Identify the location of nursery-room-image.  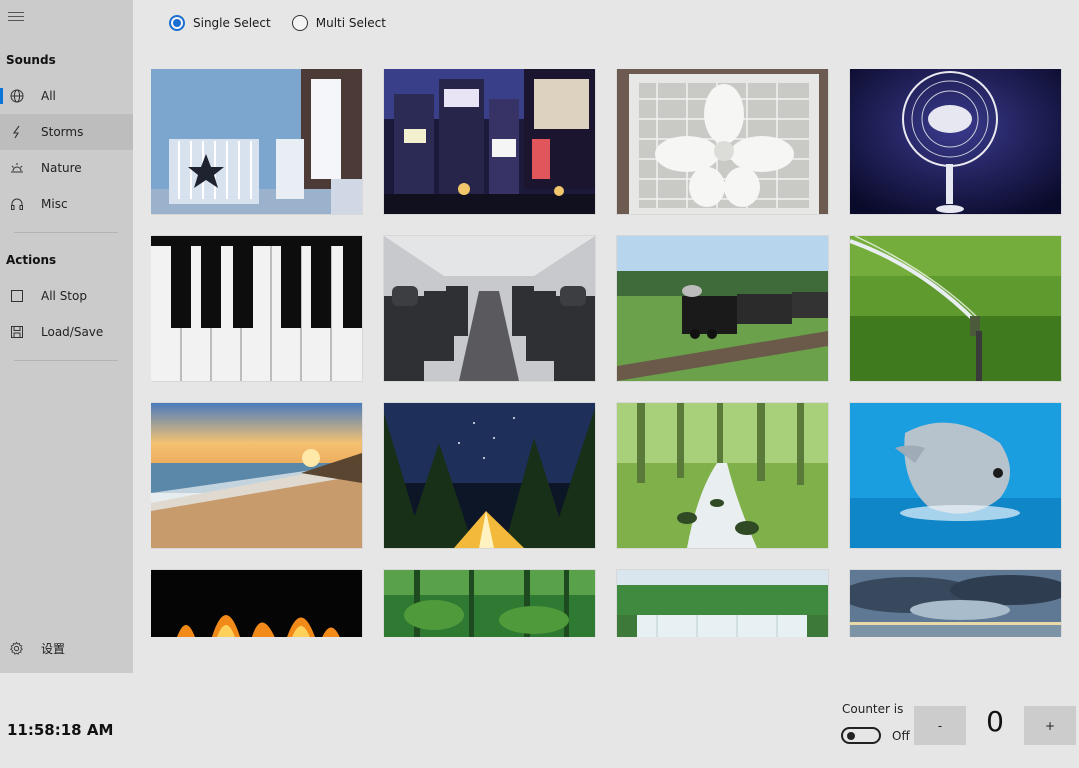
(256, 141).